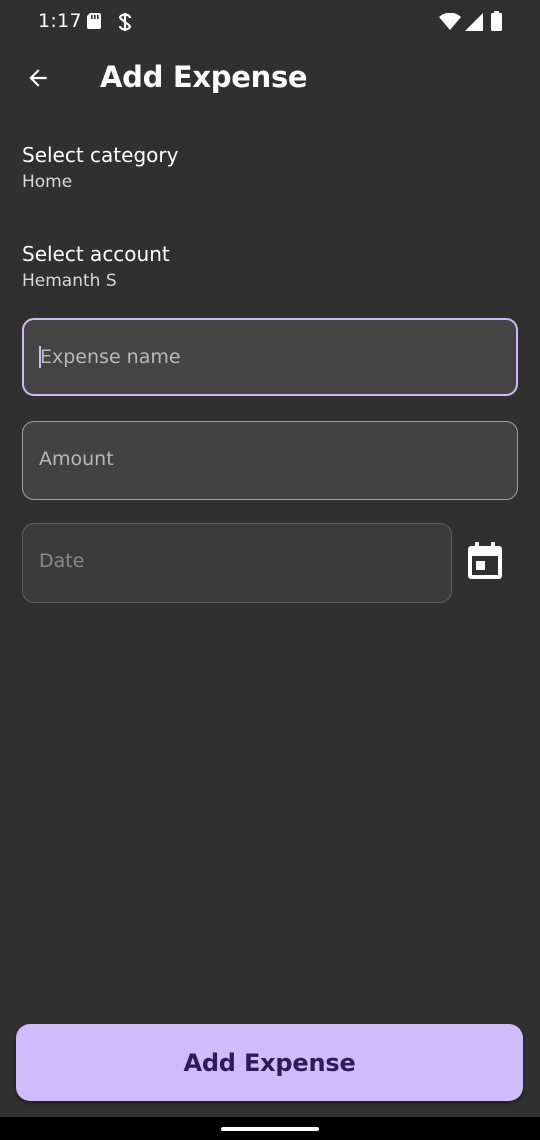  I want to click on date-picker-button, so click(485, 563).